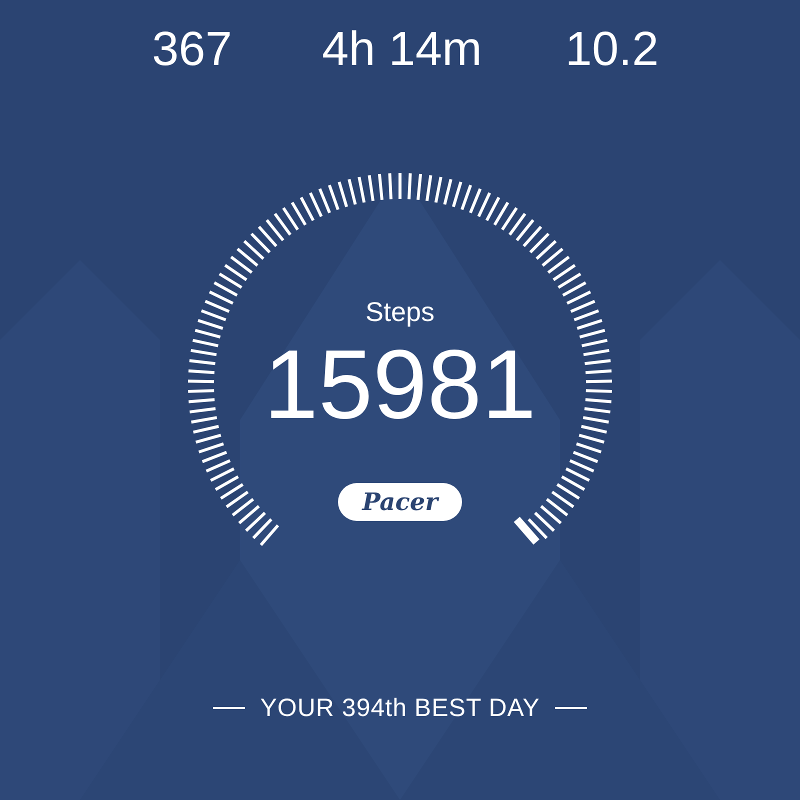  What do you see at coordinates (612, 50) in the screenshot?
I see `stat-value: 10.2` at bounding box center [612, 50].